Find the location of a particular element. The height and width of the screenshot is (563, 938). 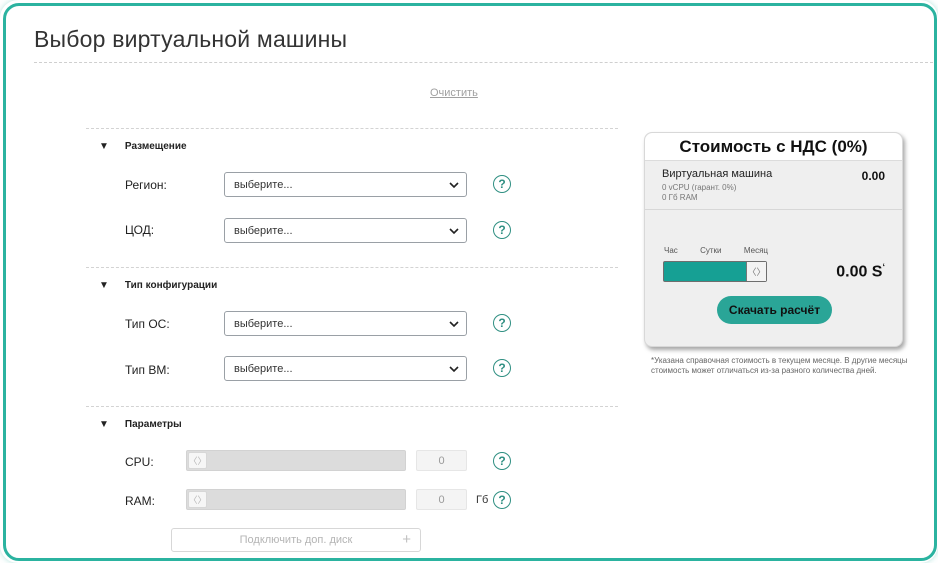

cost-item-name: Виртуальная машина is located at coordinates (717, 174).